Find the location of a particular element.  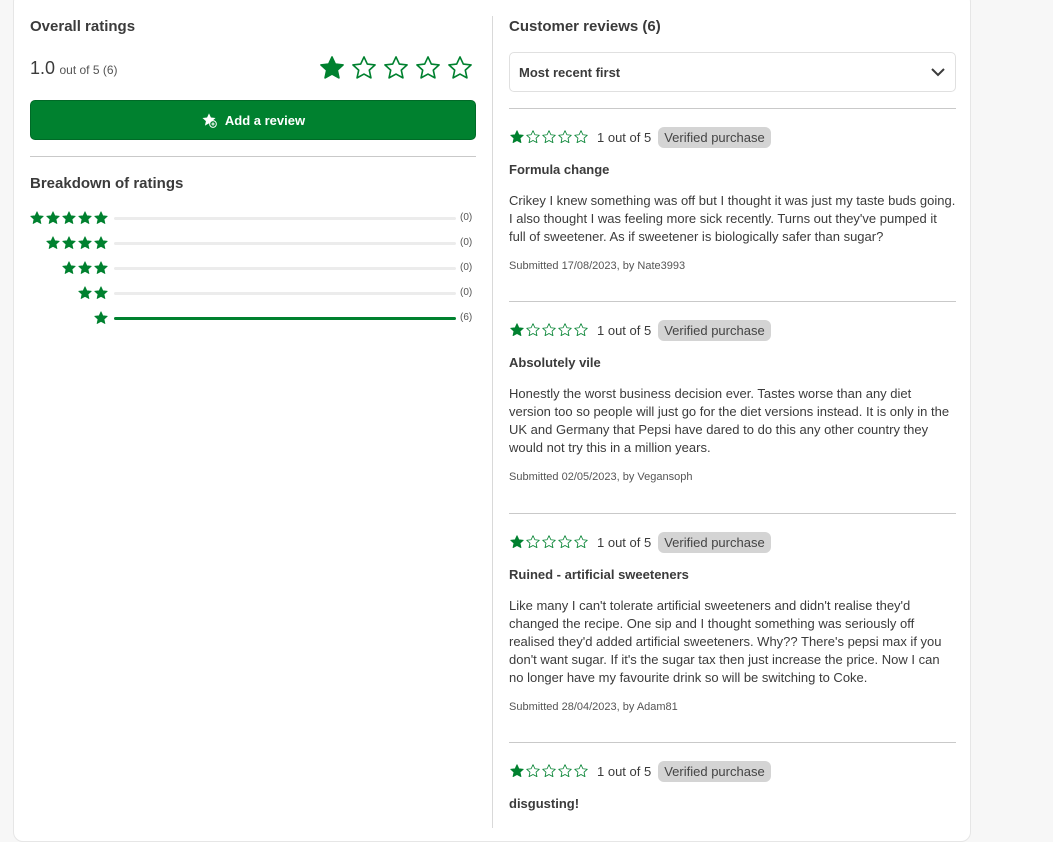

add-review-button: Add a review is located at coordinates (253, 120).